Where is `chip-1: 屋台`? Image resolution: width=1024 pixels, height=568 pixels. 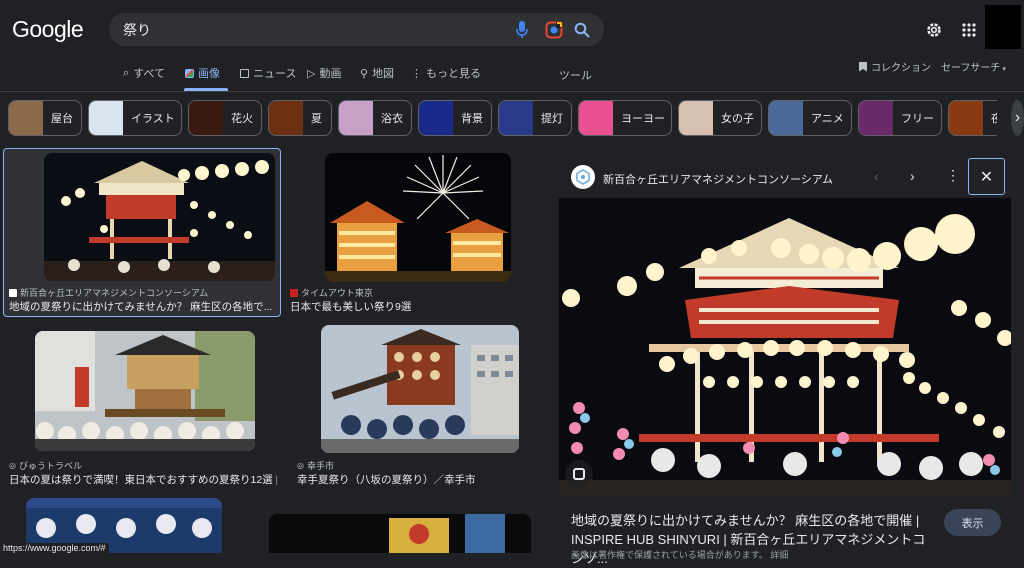
chip-1: 屋台 is located at coordinates (45, 118).